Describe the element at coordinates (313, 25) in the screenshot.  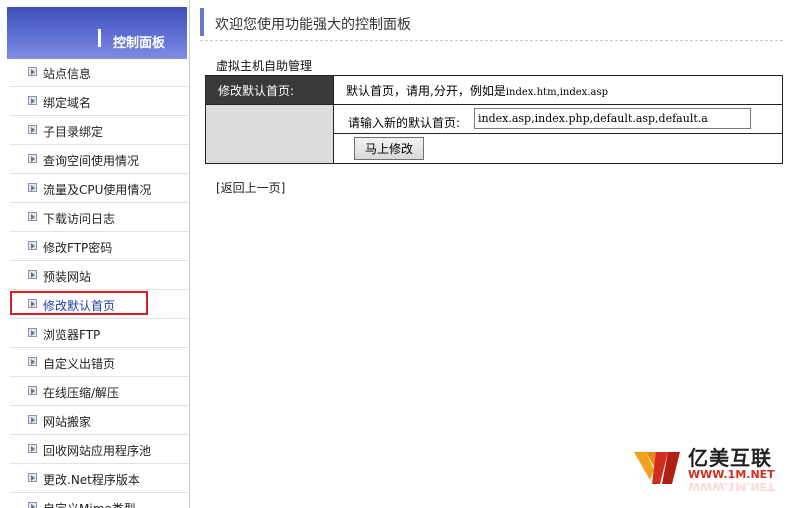
I see `page-title: 欢迎您使用功能强大的控制面板` at that location.